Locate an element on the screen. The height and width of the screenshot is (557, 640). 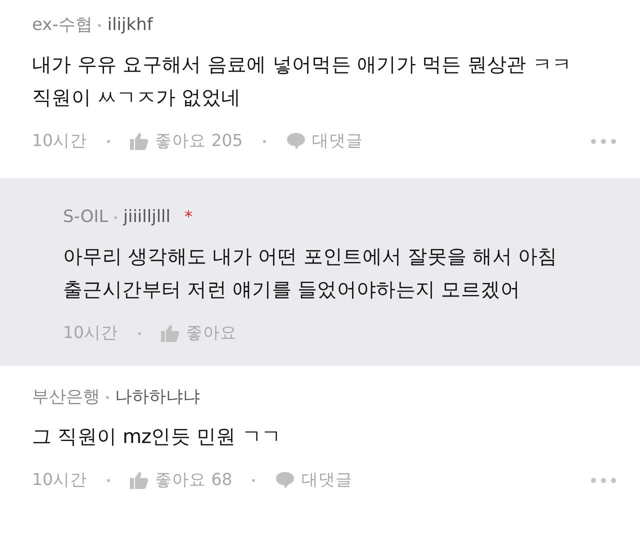
company-name: S-OIL is located at coordinates (85, 217).